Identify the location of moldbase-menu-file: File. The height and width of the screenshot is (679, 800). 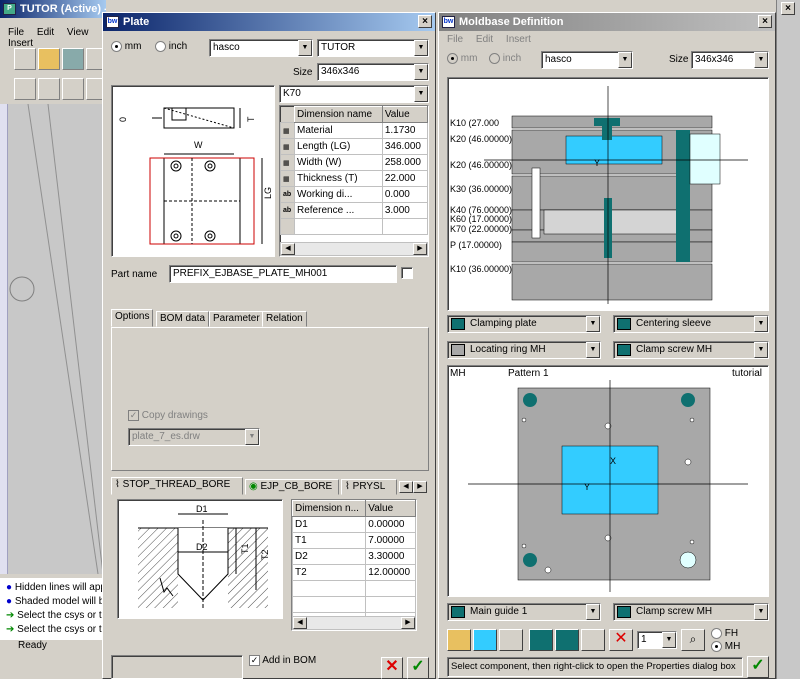
(455, 39).